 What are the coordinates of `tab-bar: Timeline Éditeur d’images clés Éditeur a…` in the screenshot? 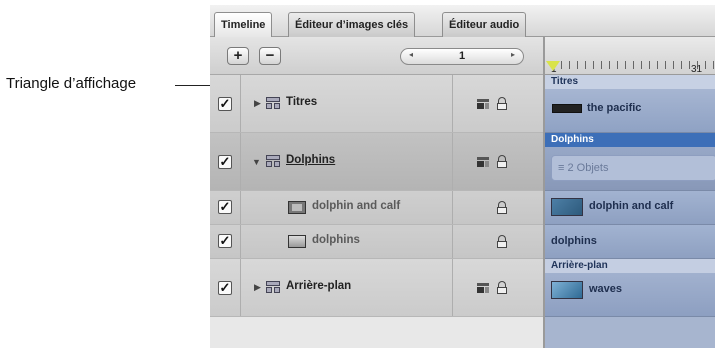 It's located at (462, 21).